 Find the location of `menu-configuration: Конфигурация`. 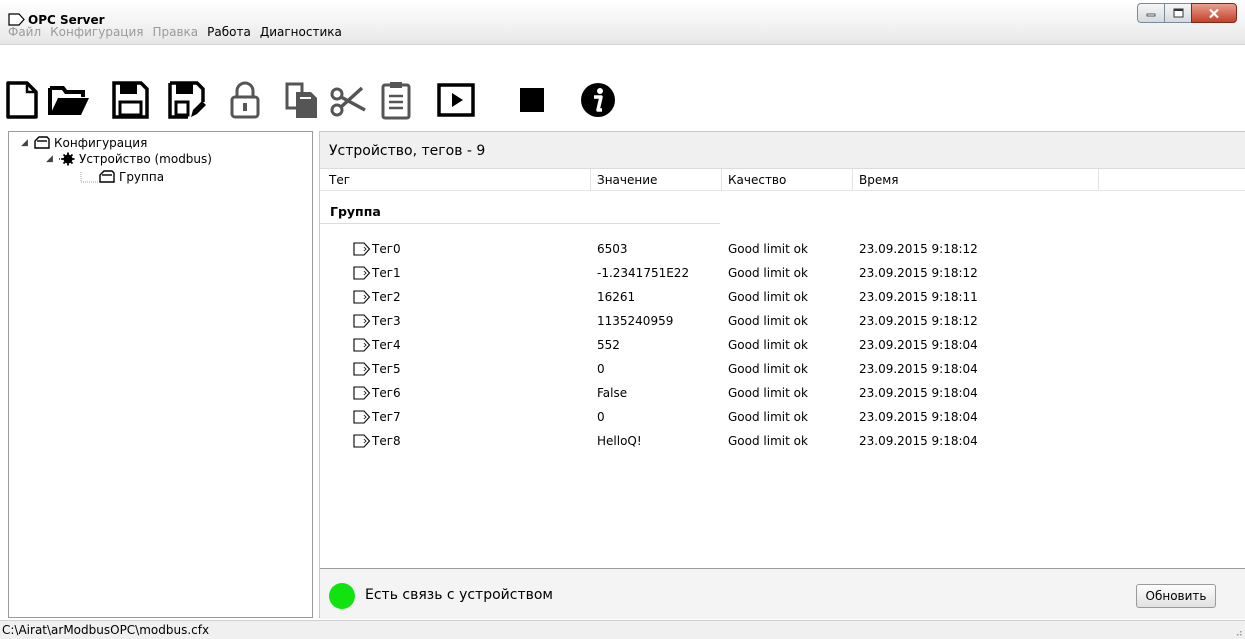

menu-configuration: Конфигурация is located at coordinates (96, 32).